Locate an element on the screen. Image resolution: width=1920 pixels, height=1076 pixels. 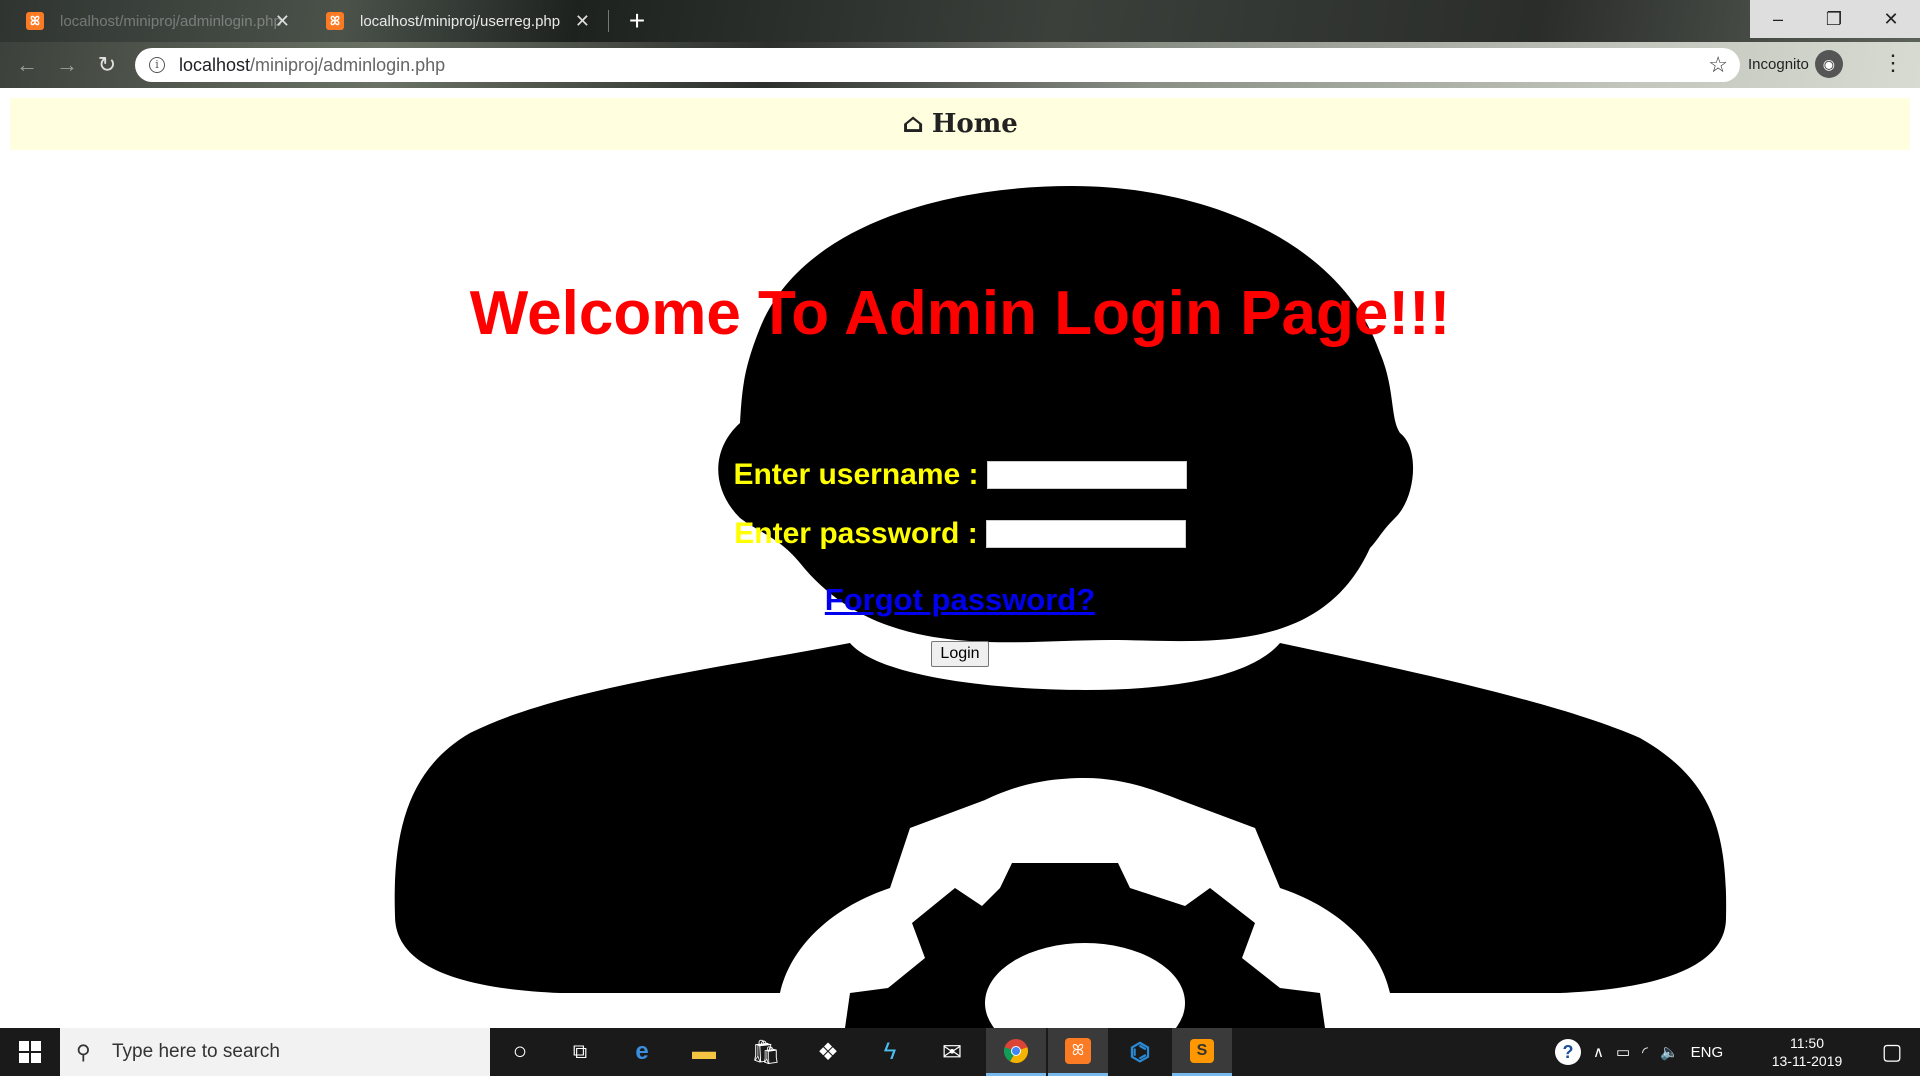
tab-adminlogin: ꕤ localhost/miniproj/adminlogin.php ✕ is located at coordinates (163, 21).